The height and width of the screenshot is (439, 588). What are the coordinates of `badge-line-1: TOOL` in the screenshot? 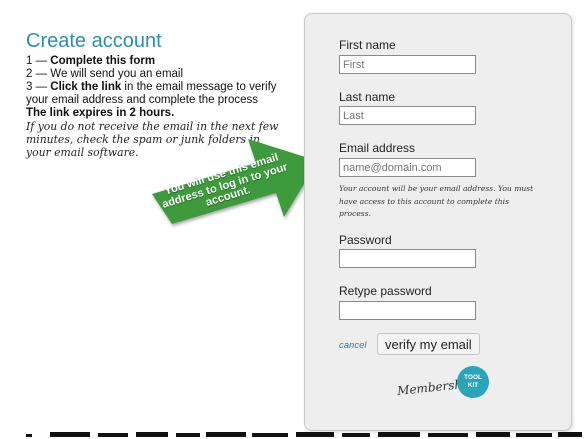 It's located at (473, 377).